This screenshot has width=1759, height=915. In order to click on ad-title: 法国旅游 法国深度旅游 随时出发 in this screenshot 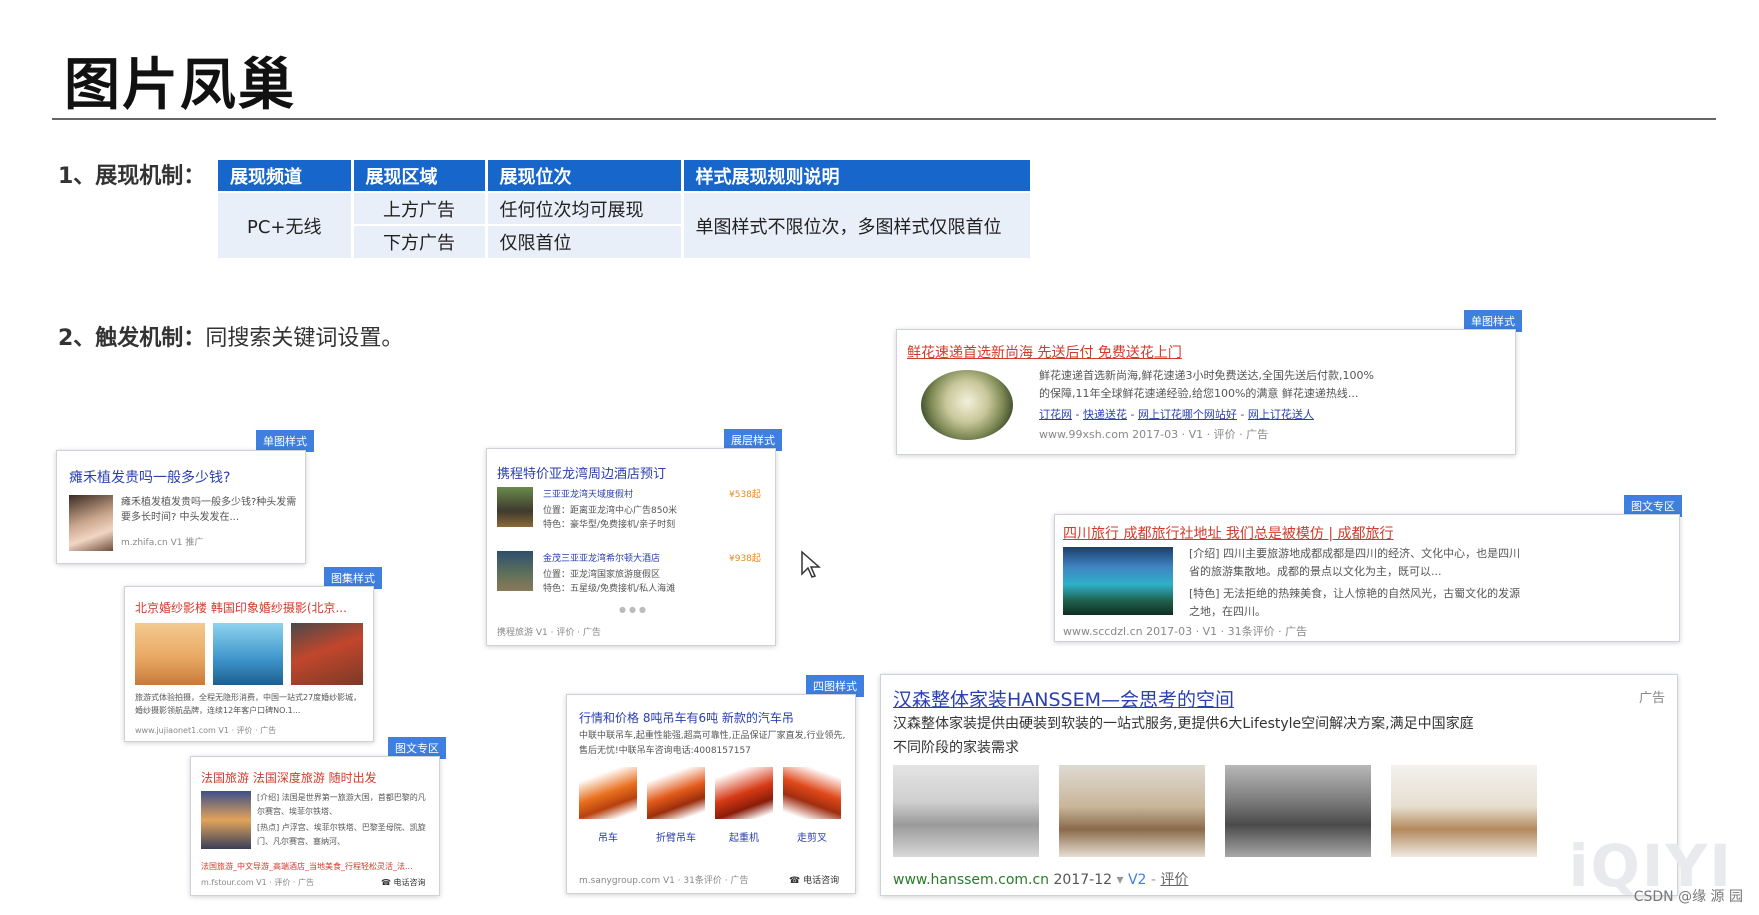, I will do `click(289, 777)`.